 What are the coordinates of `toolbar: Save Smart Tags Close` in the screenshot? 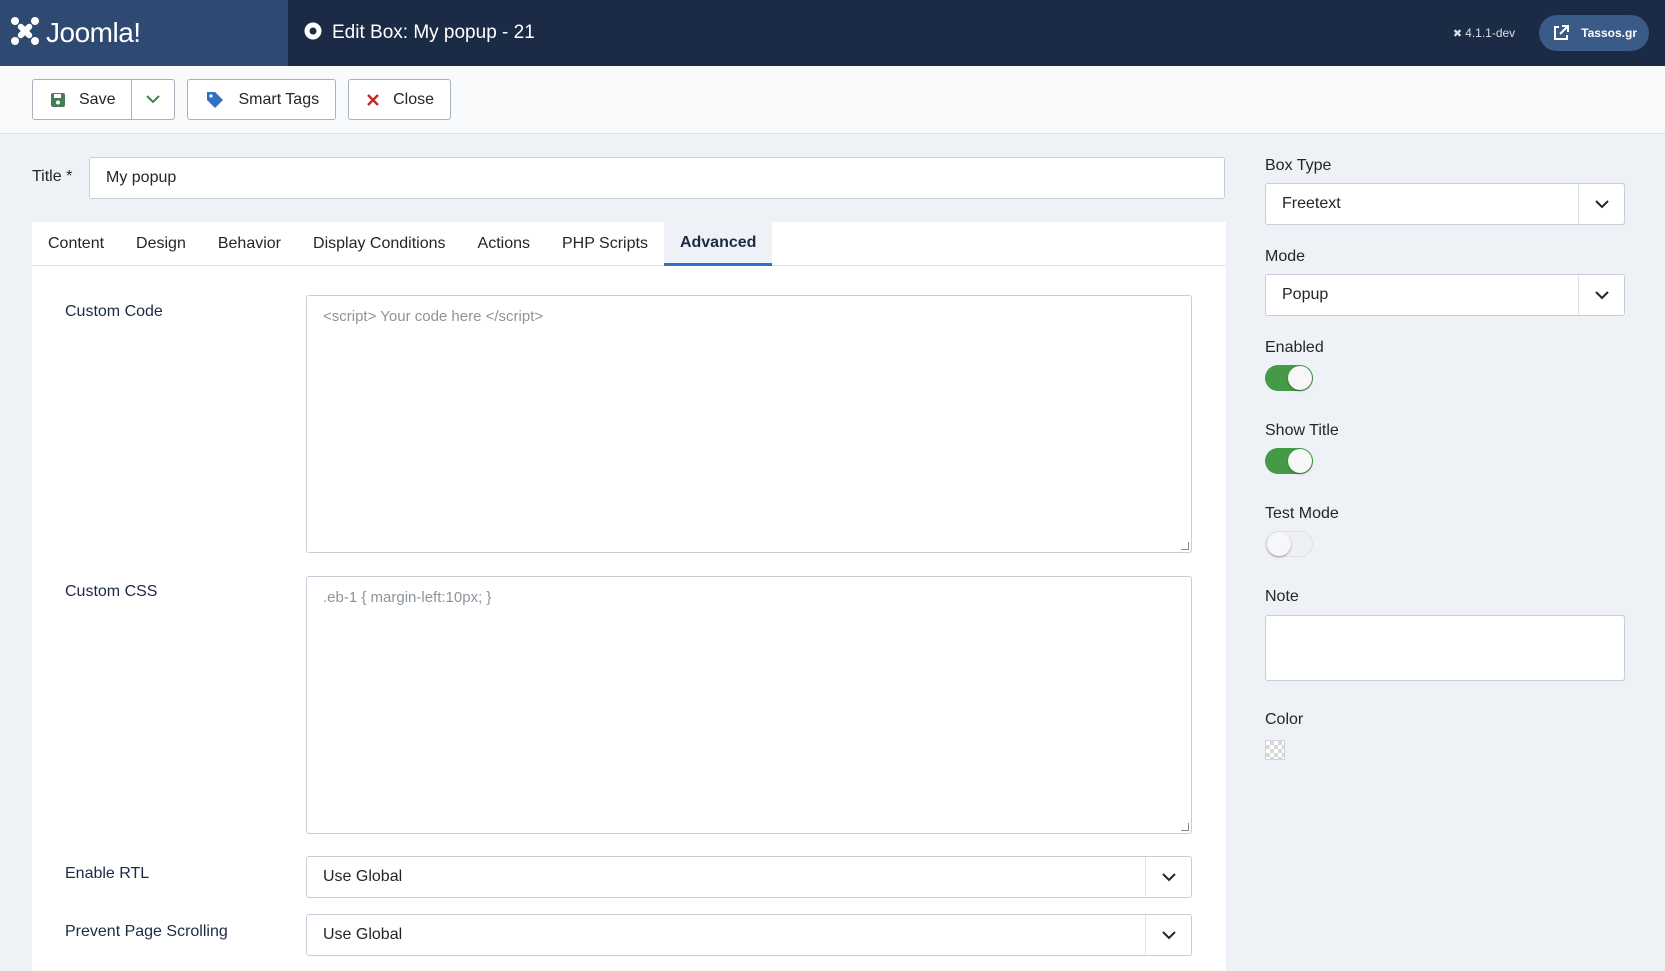 It's located at (832, 100).